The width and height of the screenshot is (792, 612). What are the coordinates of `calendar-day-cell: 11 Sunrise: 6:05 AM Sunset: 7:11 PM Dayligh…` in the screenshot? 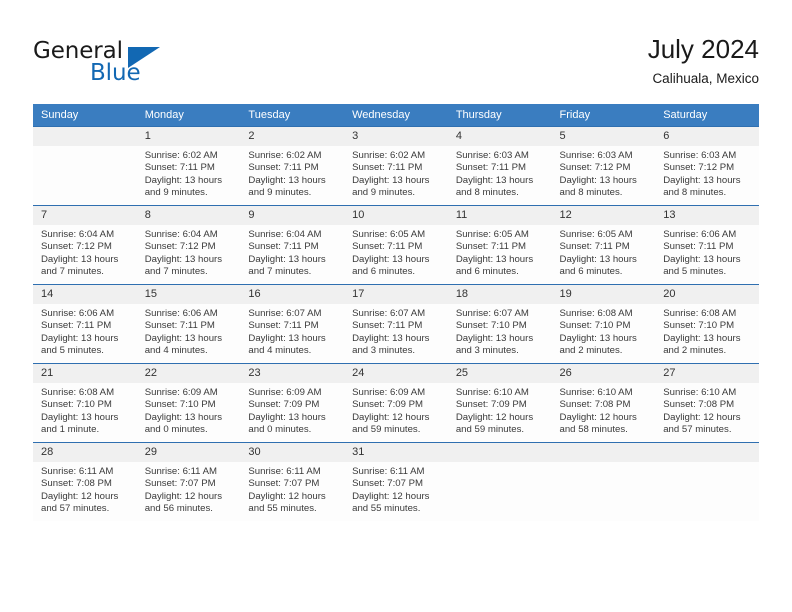 It's located at (499, 245).